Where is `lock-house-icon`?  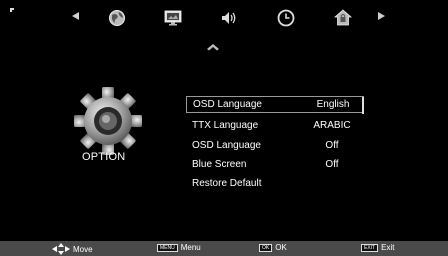
lock-house-icon is located at coordinates (343, 18).